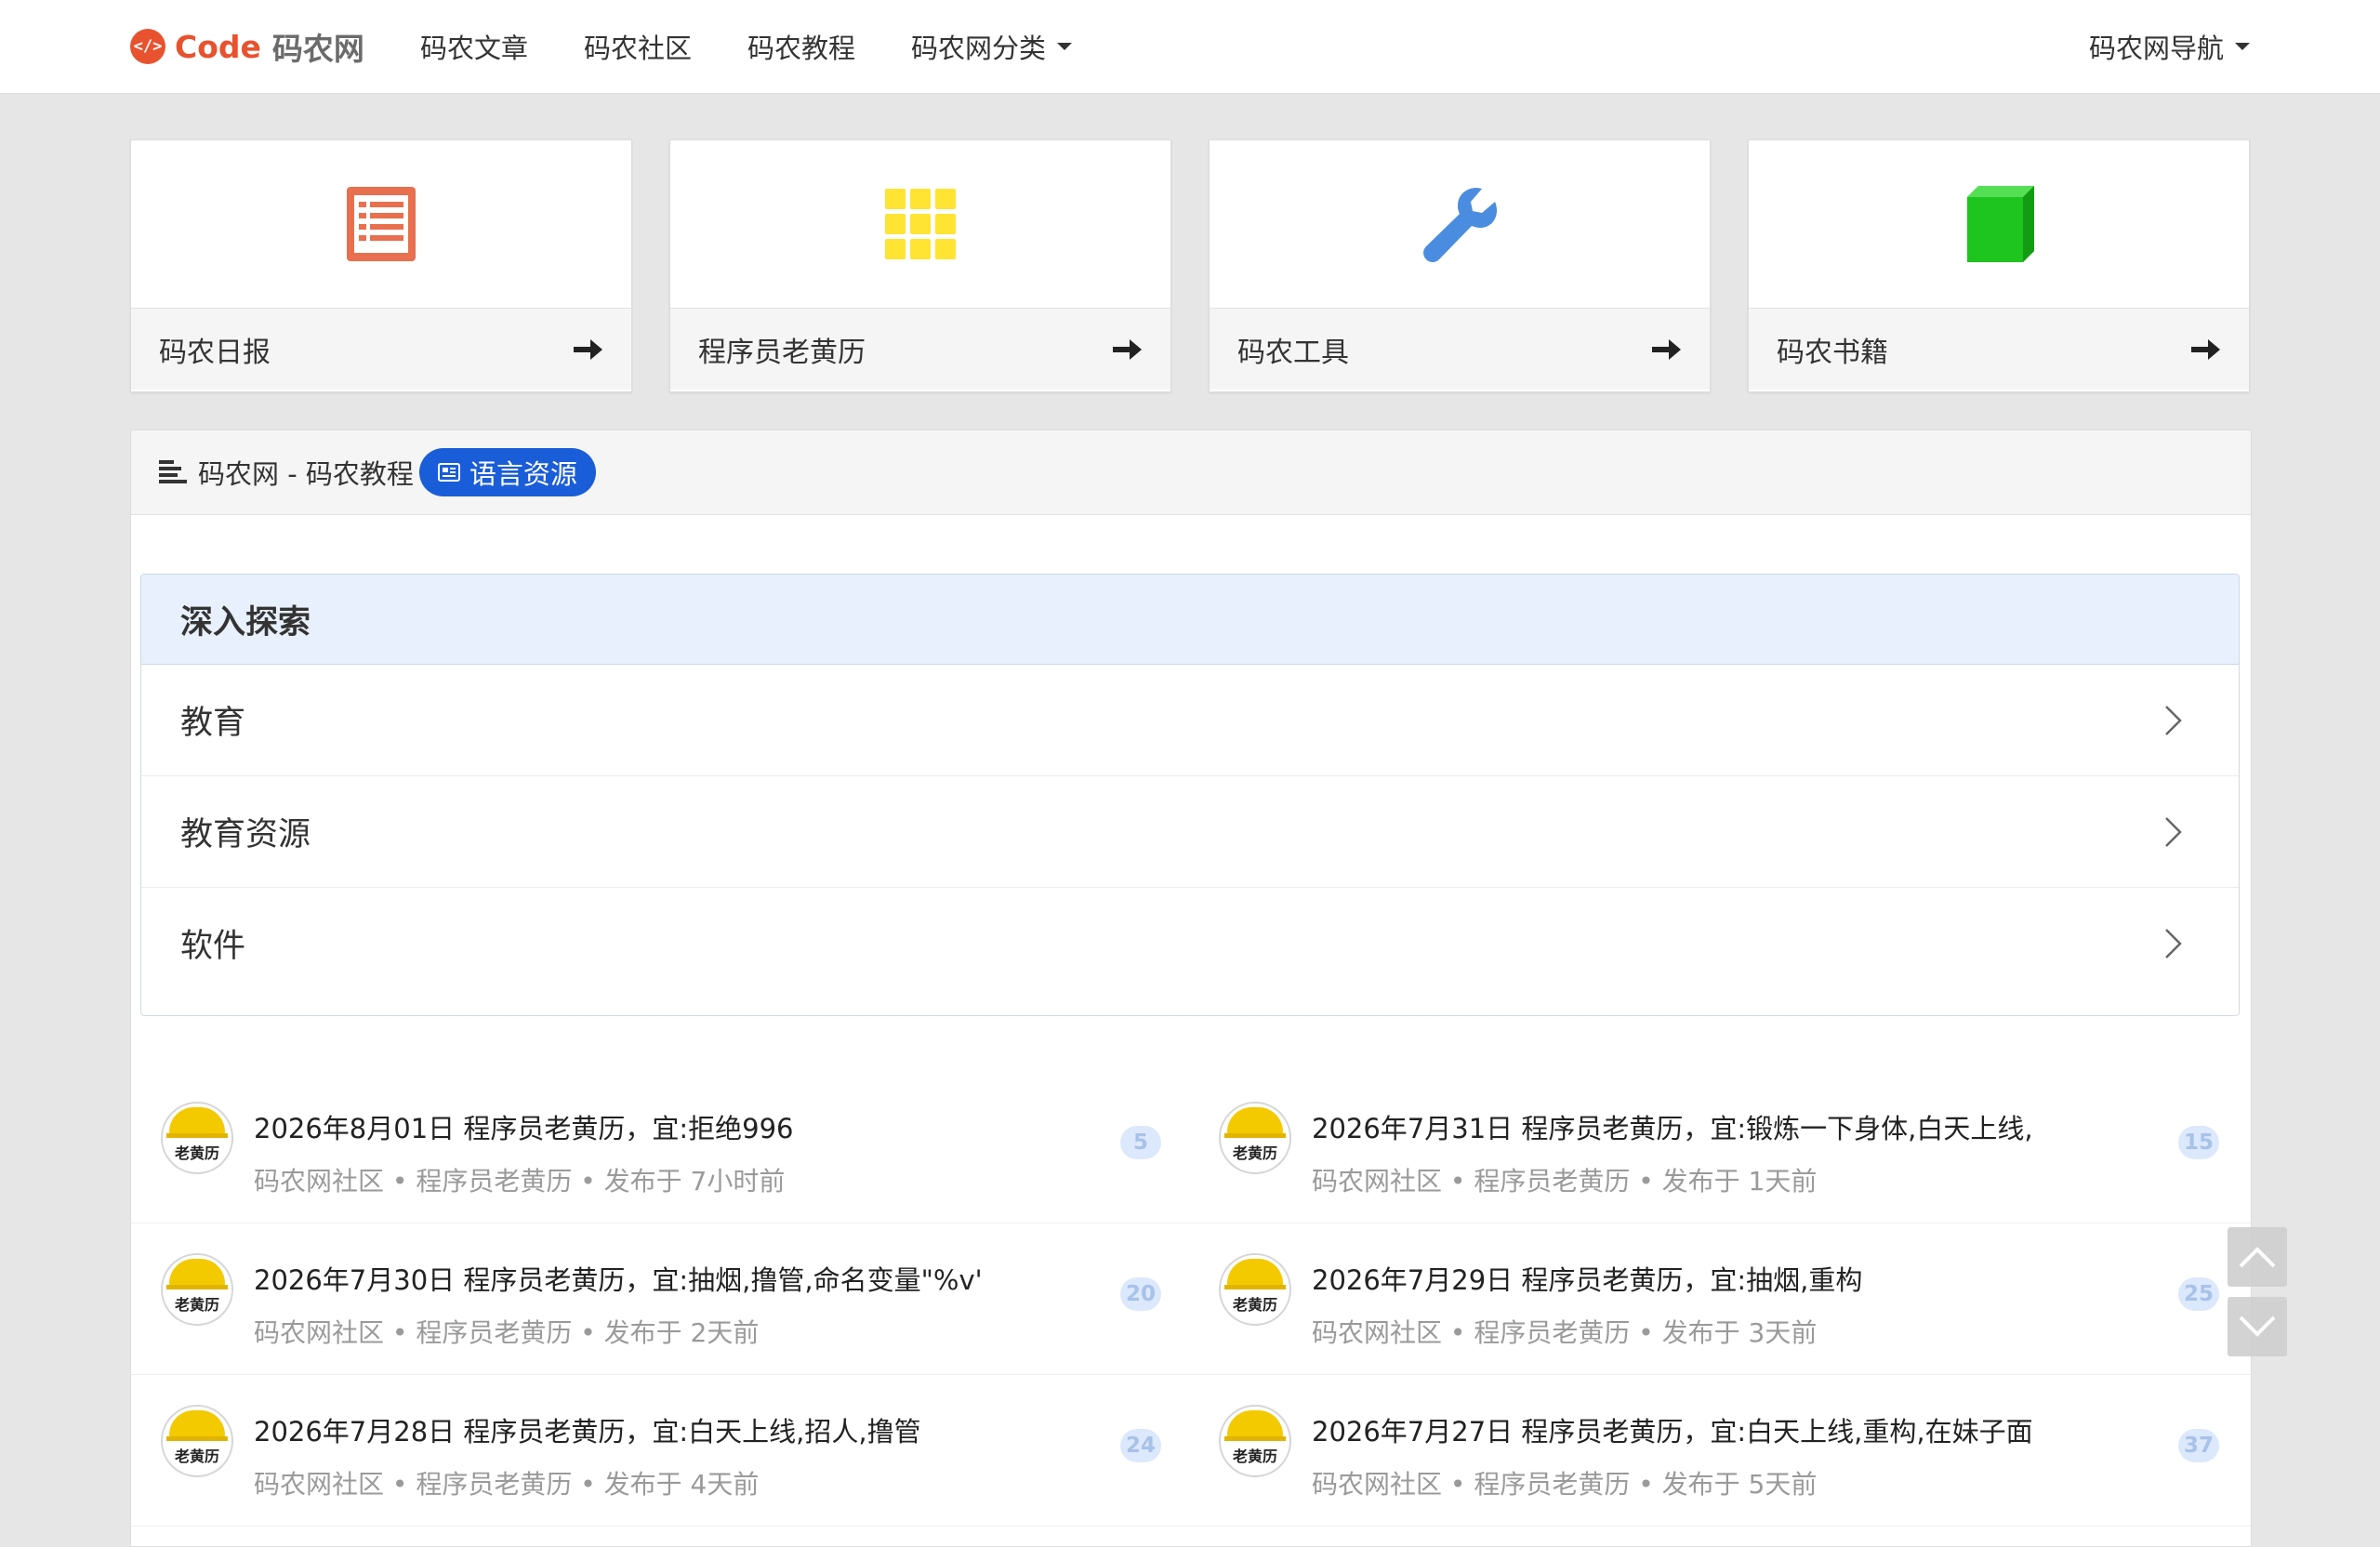 This screenshot has width=2380, height=1547. Describe the element at coordinates (147, 46) in the screenshot. I see `code-logo-icon: </>` at that location.